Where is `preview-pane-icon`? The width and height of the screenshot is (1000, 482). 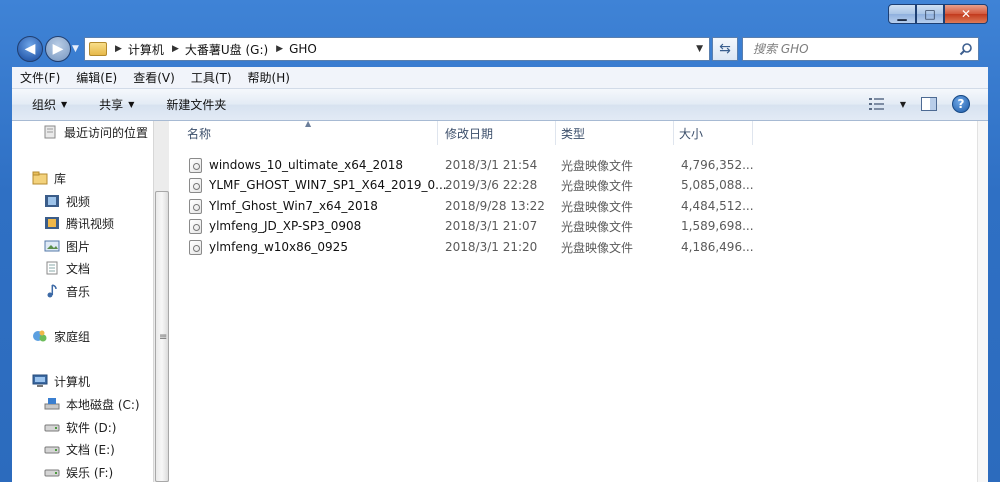 preview-pane-icon is located at coordinates (929, 104).